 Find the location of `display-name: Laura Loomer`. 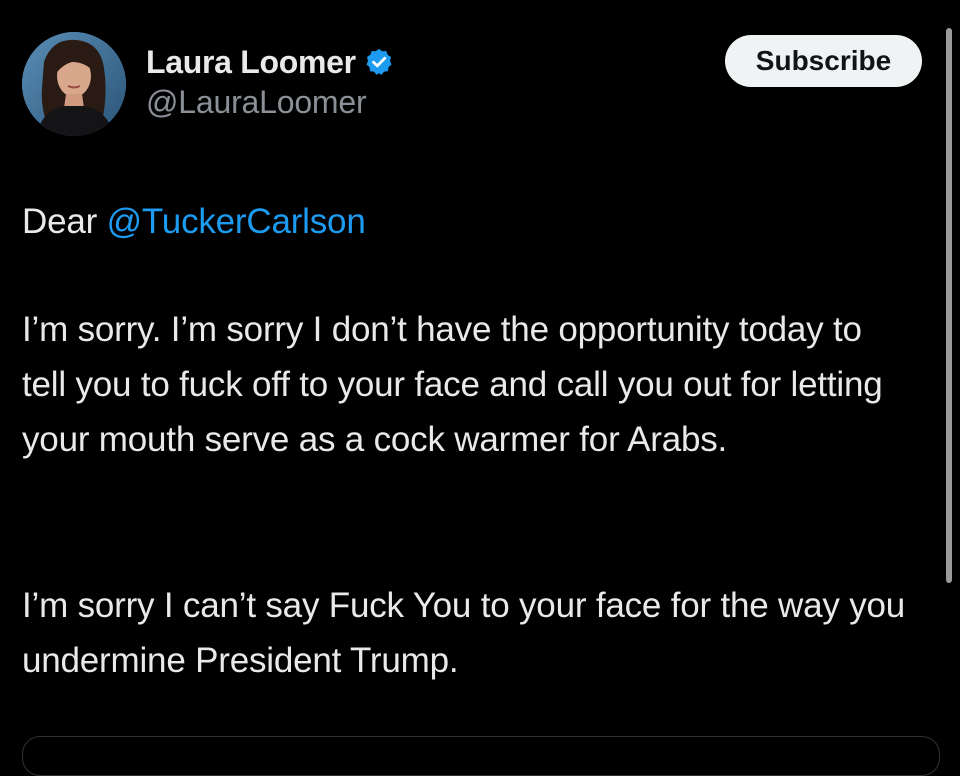

display-name: Laura Loomer is located at coordinates (251, 62).